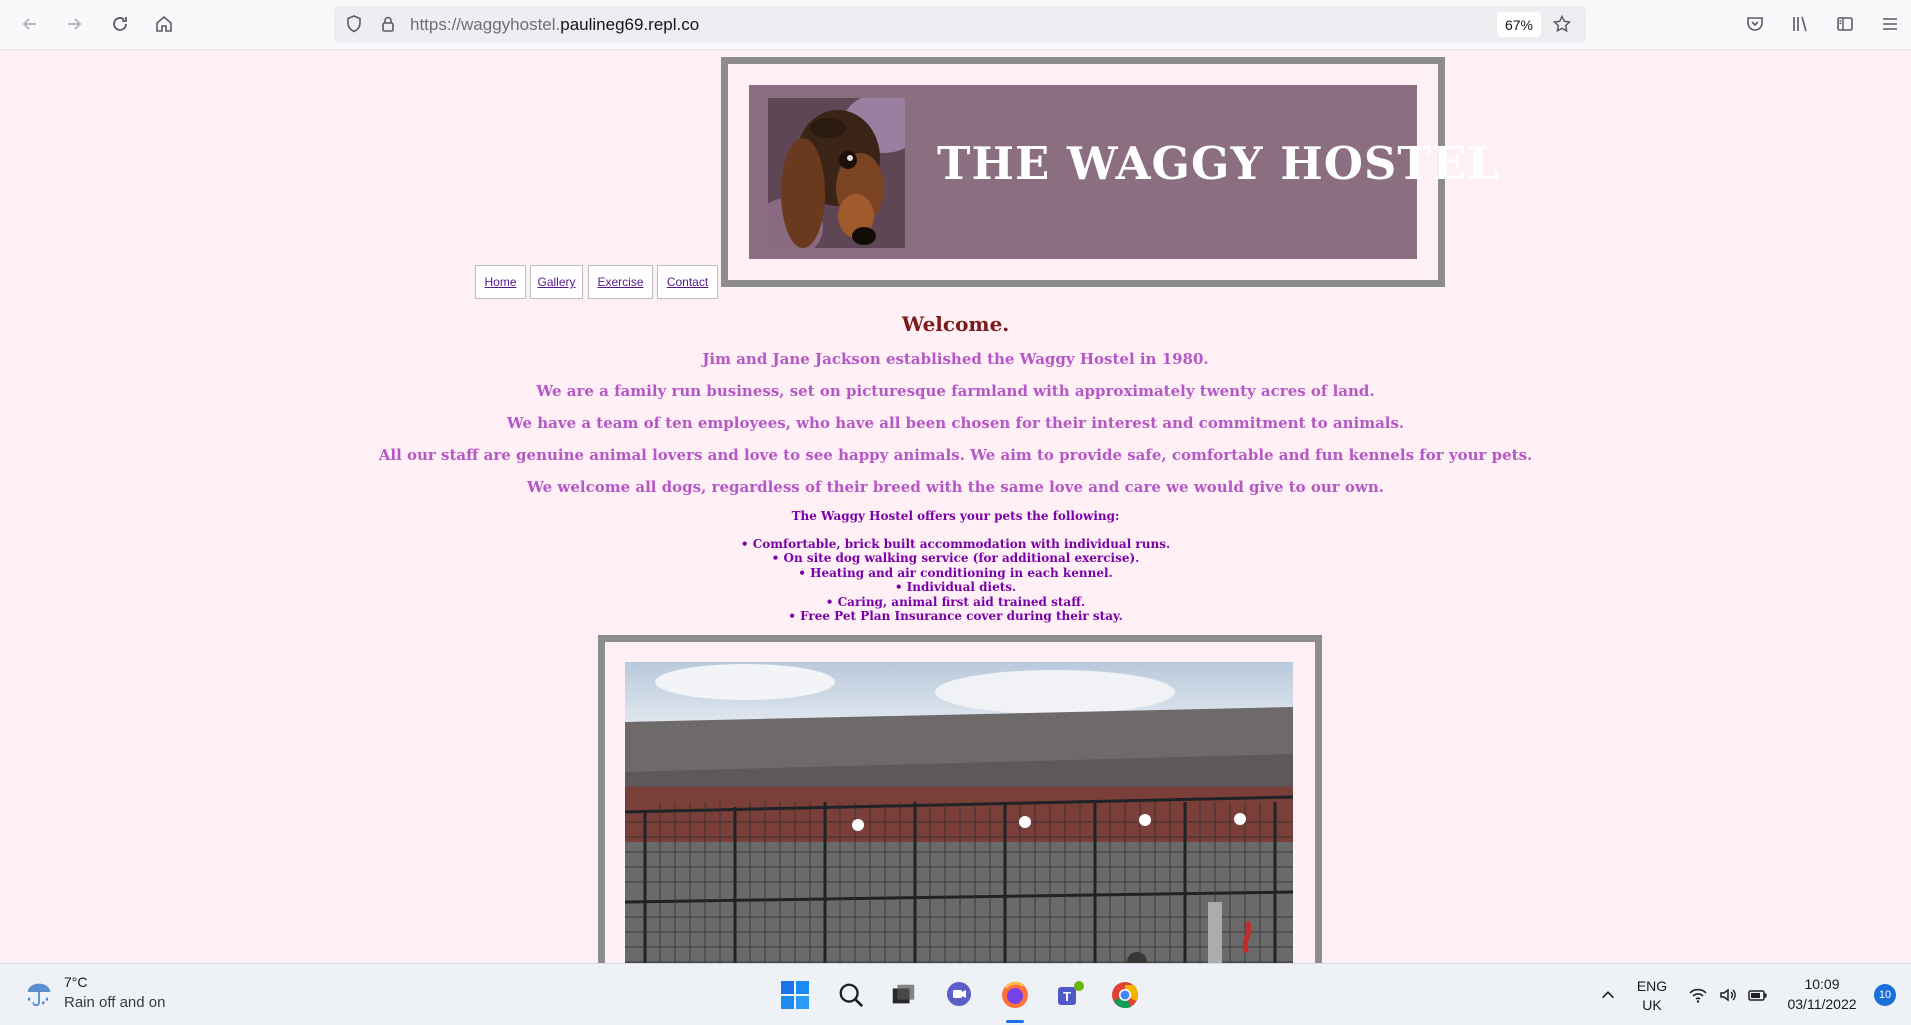  Describe the element at coordinates (959, 812) in the screenshot. I see `kennel-photo` at that location.